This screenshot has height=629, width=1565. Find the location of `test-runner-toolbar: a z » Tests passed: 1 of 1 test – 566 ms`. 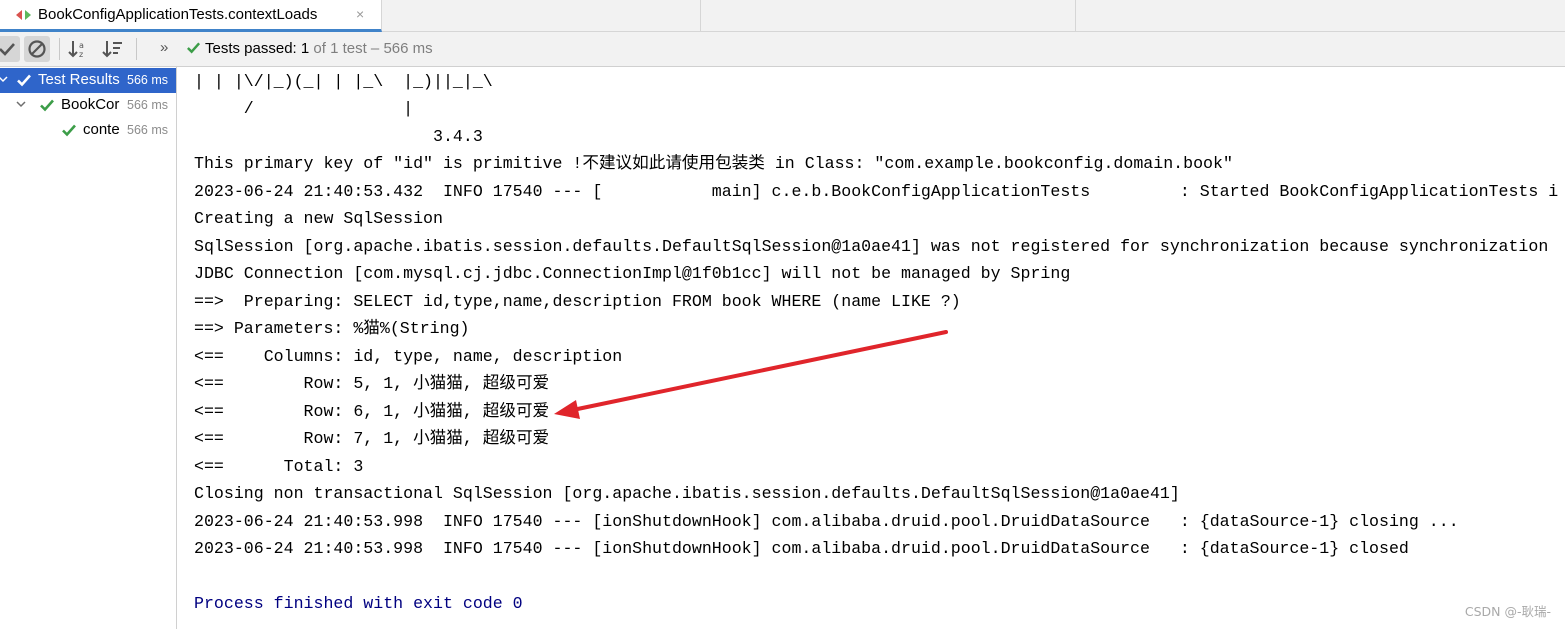

test-runner-toolbar: a z » Tests passed: 1 of 1 test – 566 ms is located at coordinates (782, 49).